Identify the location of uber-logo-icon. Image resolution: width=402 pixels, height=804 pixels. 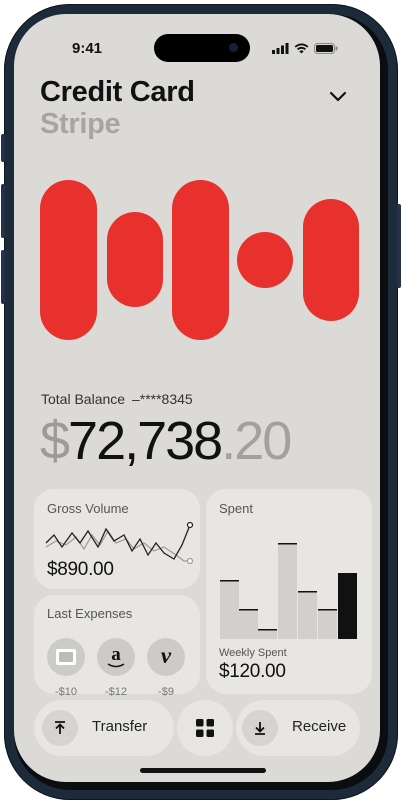
(66, 657).